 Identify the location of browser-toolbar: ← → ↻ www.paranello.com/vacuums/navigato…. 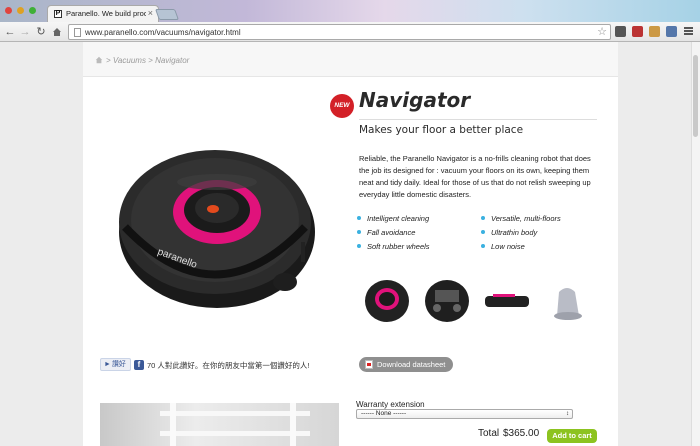
(350, 32).